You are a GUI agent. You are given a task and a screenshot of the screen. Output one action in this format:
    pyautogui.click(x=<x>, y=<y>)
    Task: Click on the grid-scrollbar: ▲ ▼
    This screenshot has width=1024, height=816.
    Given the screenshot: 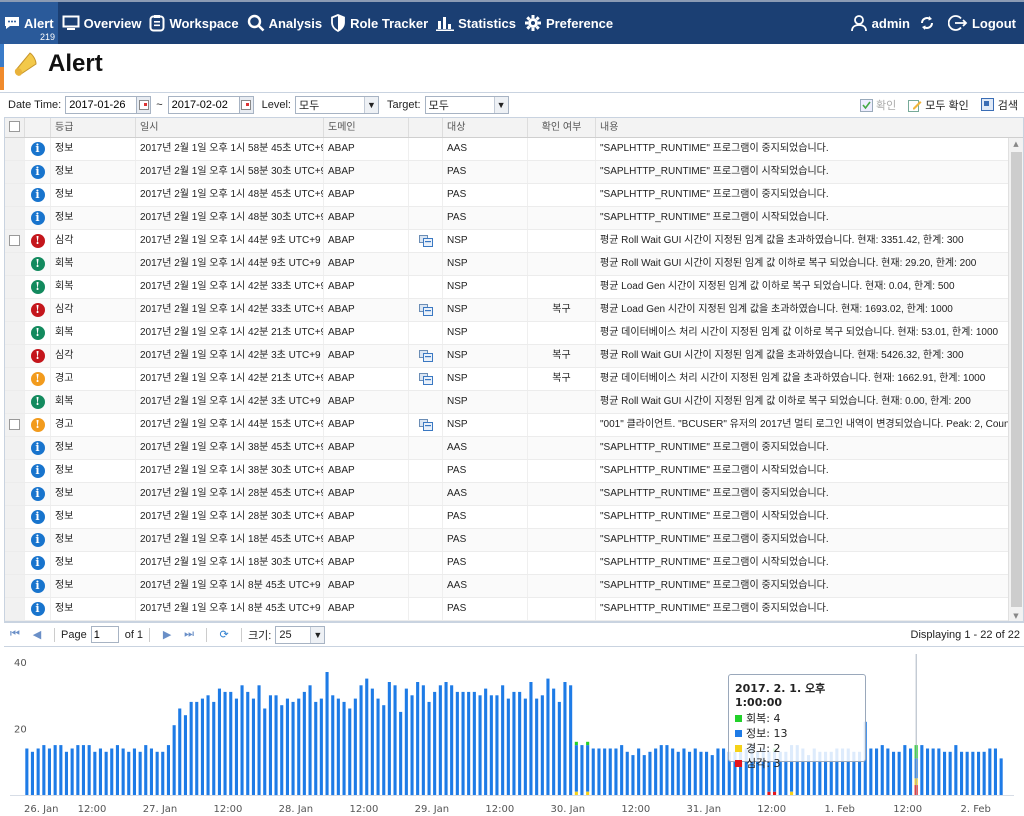 What is the action you would take?
    pyautogui.click(x=1015, y=379)
    